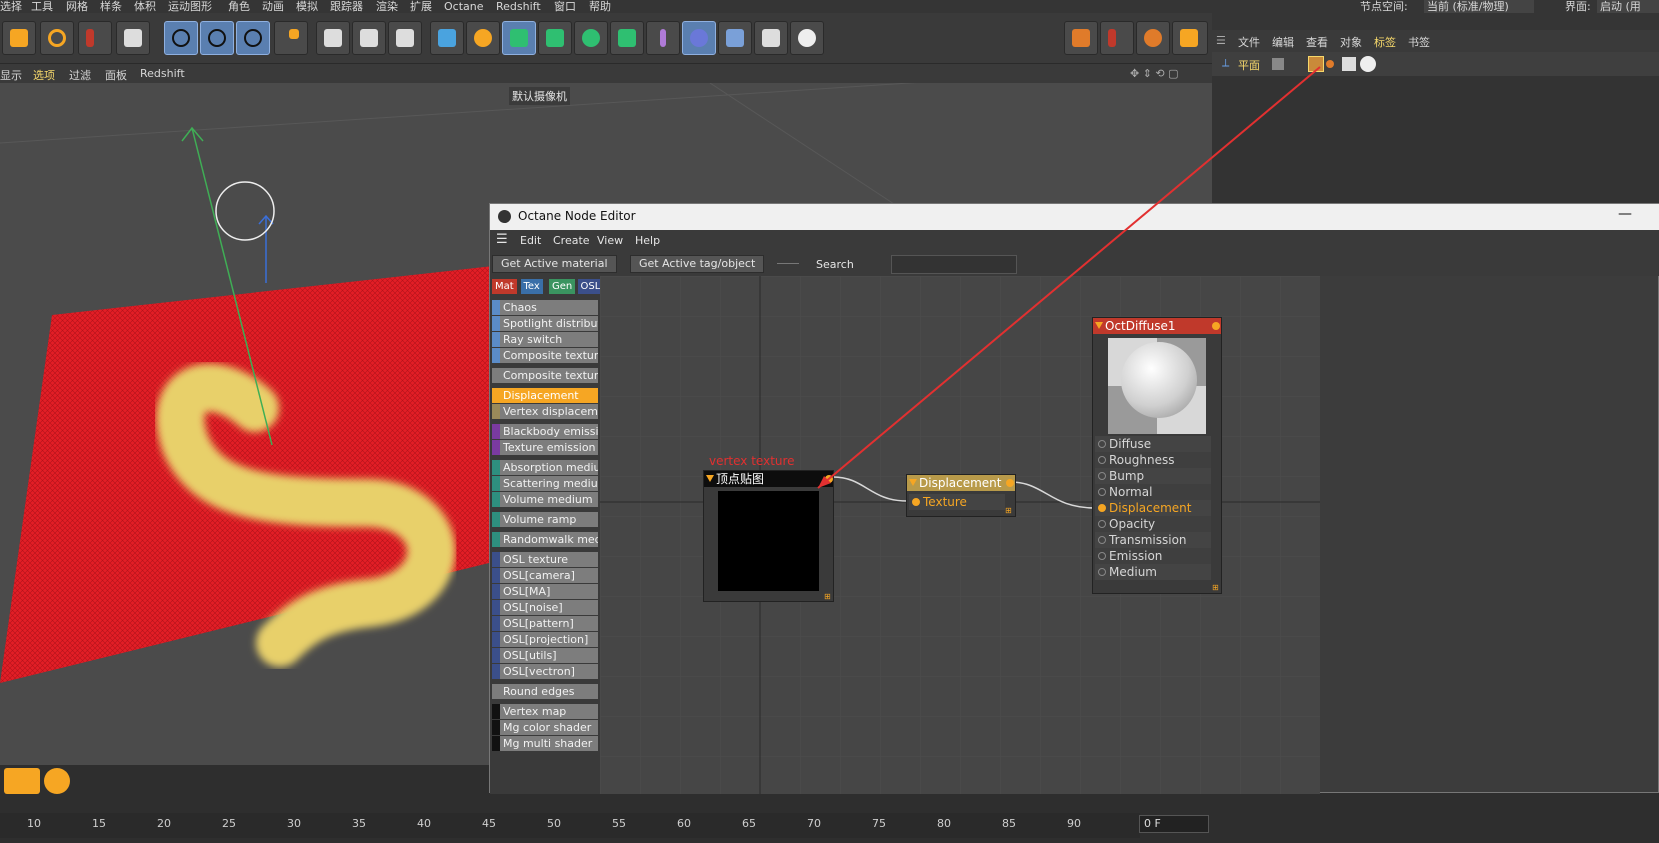 This screenshot has width=1659, height=843. What do you see at coordinates (1099, 325) in the screenshot?
I see `collapse-icon` at bounding box center [1099, 325].